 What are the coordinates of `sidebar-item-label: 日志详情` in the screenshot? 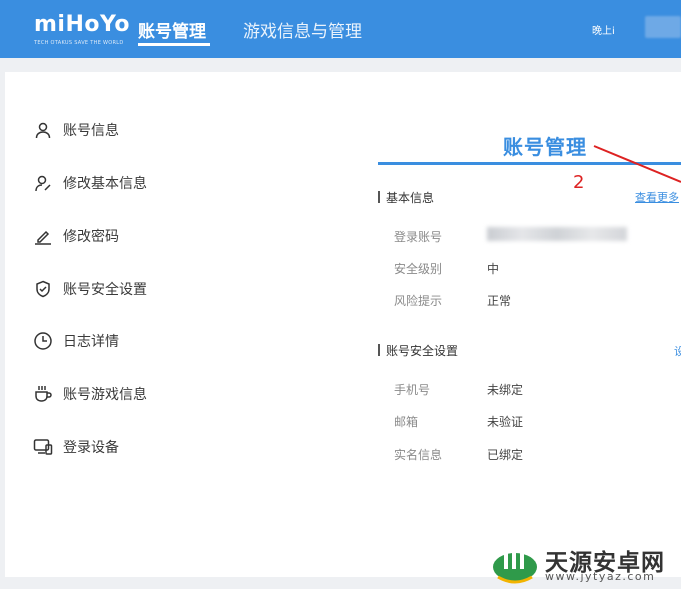 It's located at (91, 342).